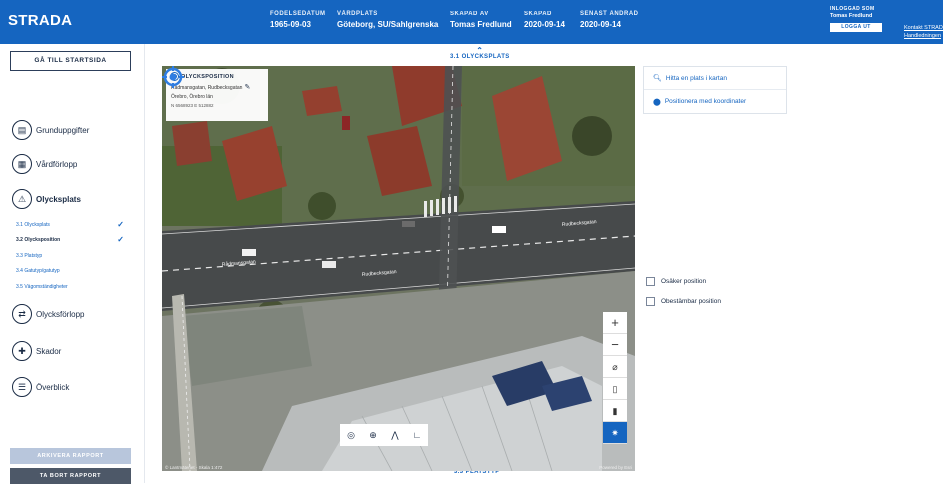 This screenshot has width=943, height=484. What do you see at coordinates (480, 50) in the screenshot?
I see `chevron-up-icon: ⌃` at bounding box center [480, 50].